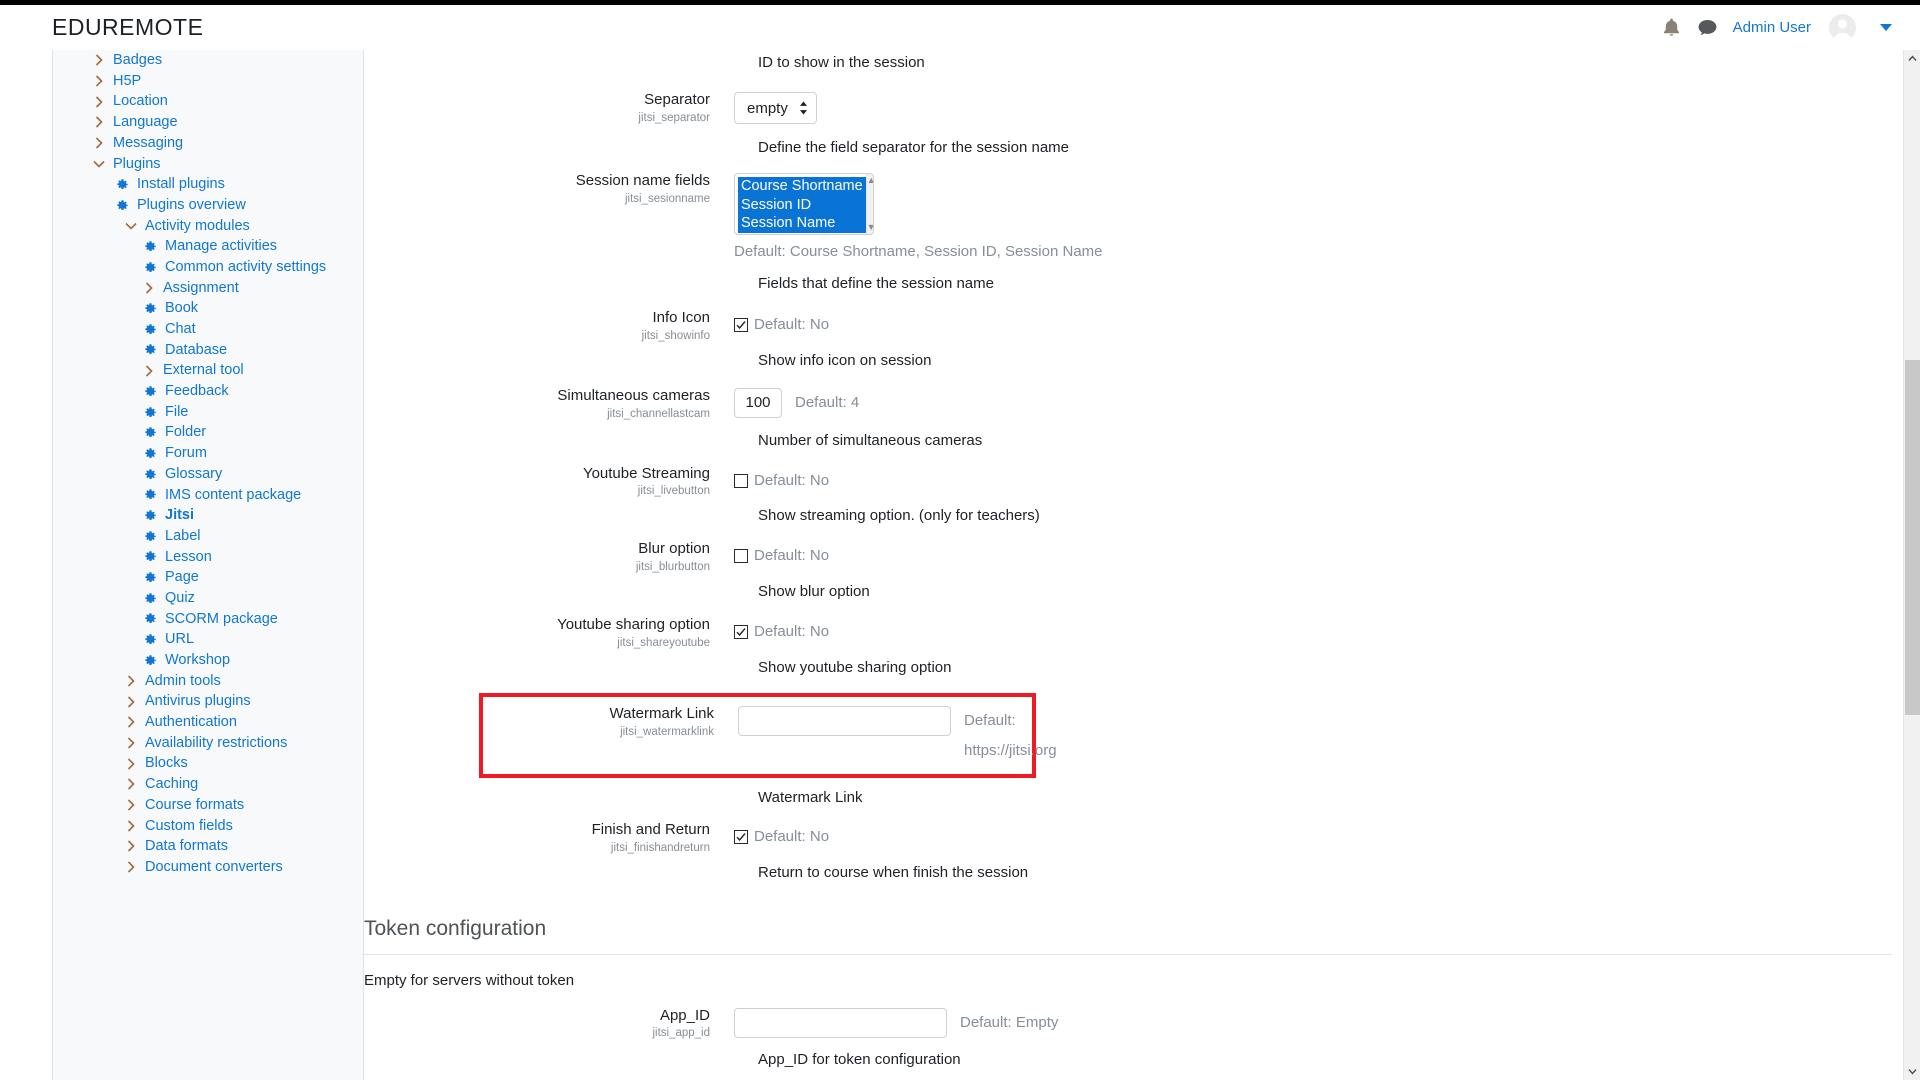 The width and height of the screenshot is (1920, 1080). I want to click on sidebar-item-language: Language, so click(208, 122).